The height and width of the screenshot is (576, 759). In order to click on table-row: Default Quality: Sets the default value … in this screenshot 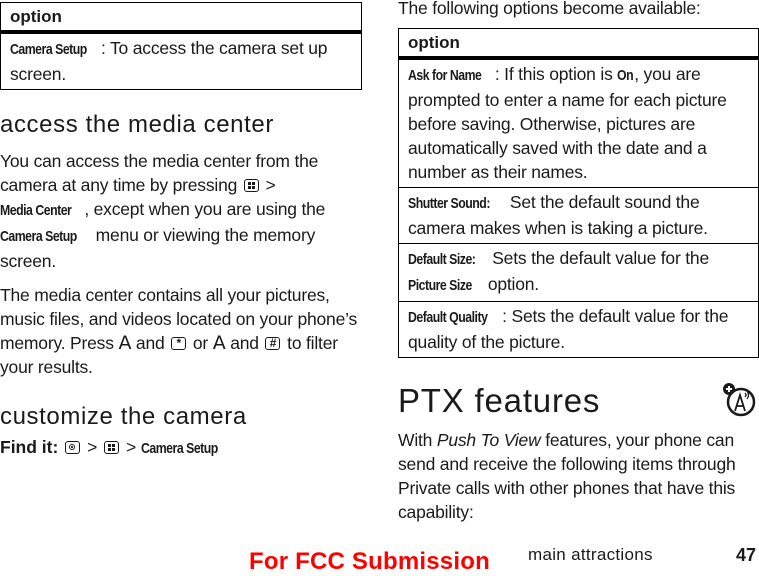, I will do `click(578, 329)`.